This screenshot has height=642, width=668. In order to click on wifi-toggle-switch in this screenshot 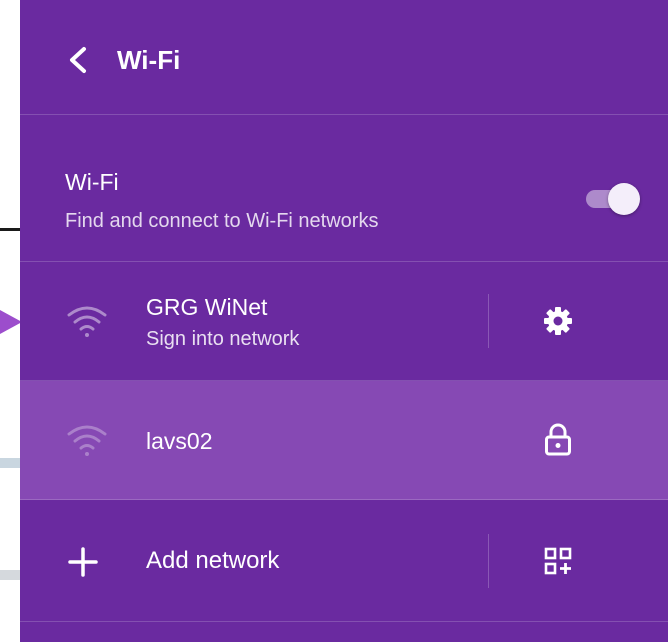, I will do `click(613, 199)`.